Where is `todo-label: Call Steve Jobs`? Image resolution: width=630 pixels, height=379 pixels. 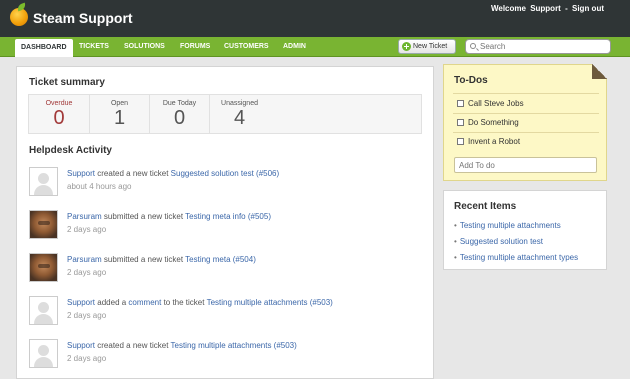
todo-label: Call Steve Jobs is located at coordinates (496, 103).